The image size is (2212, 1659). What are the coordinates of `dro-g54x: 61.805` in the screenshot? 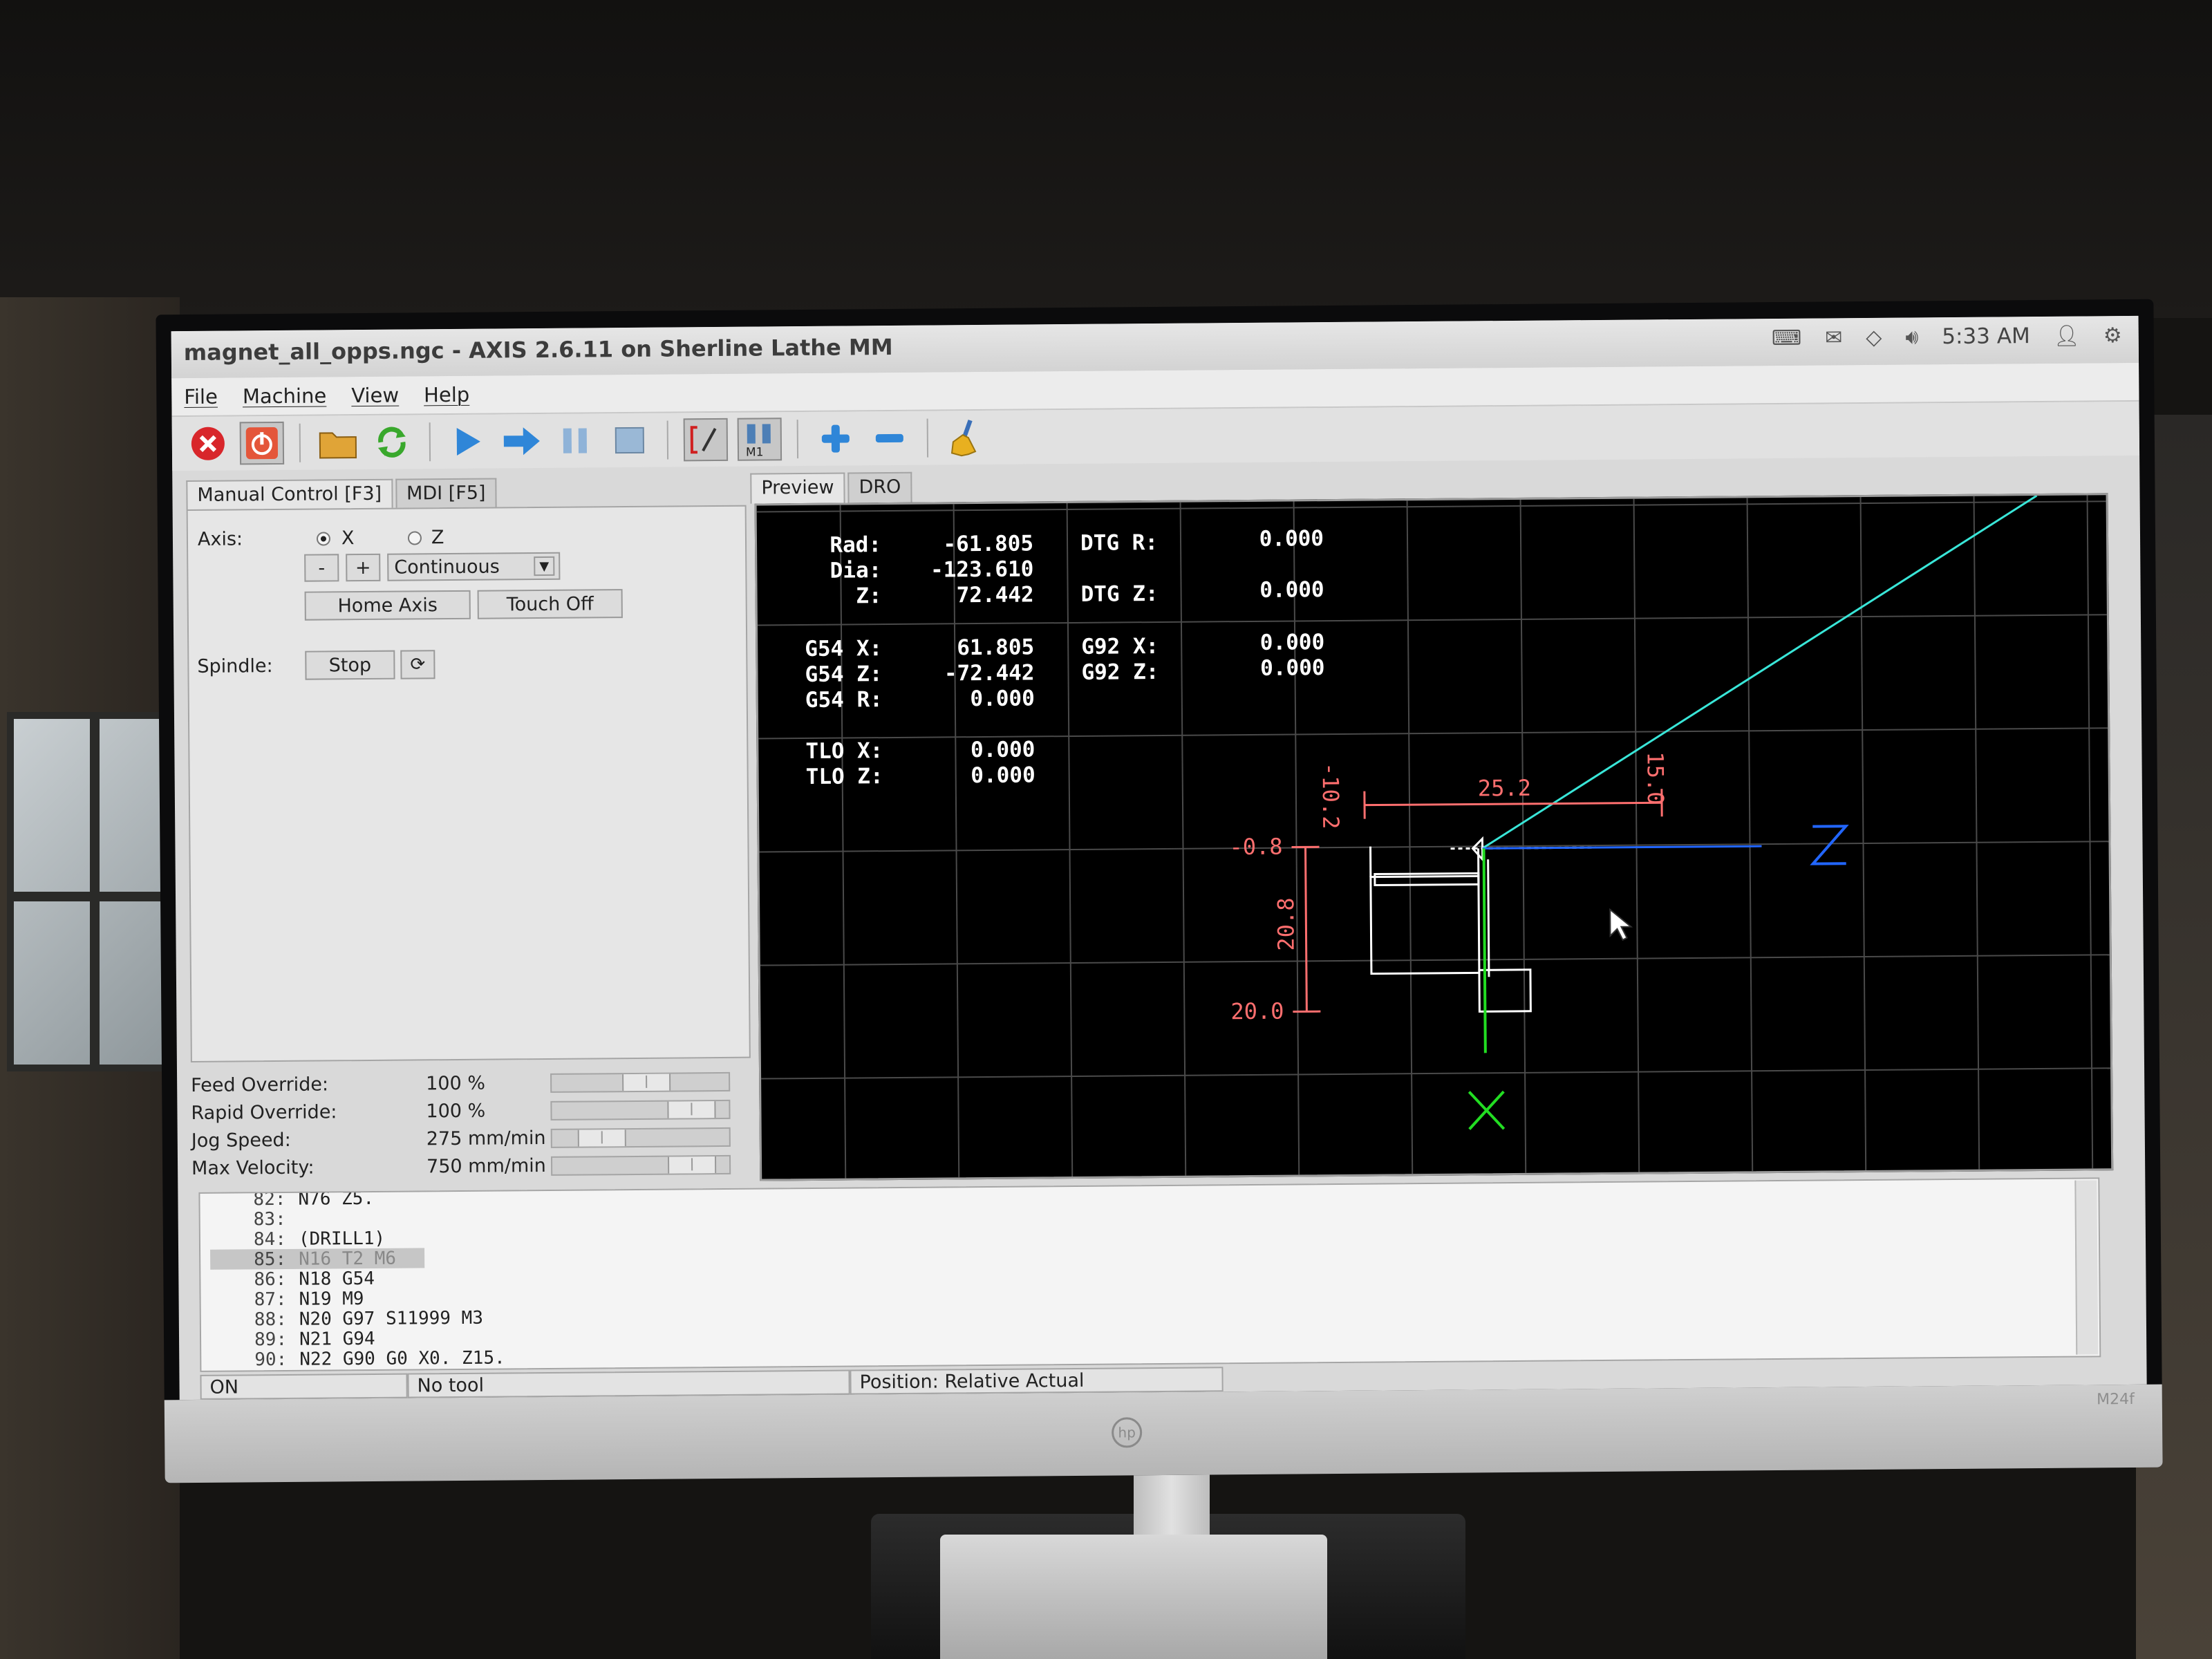 It's located at (996, 648).